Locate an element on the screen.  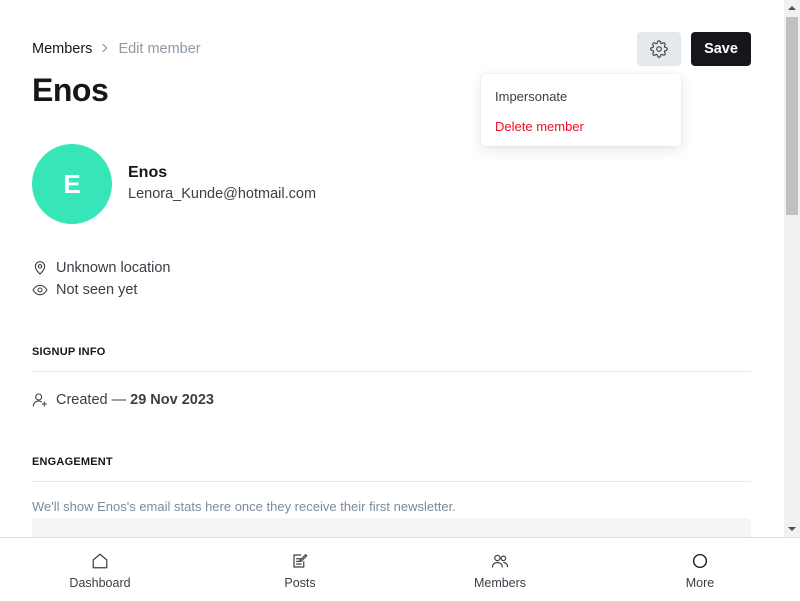
bottom-nav: Dashboard Posts Members More is located at coordinates (400, 568).